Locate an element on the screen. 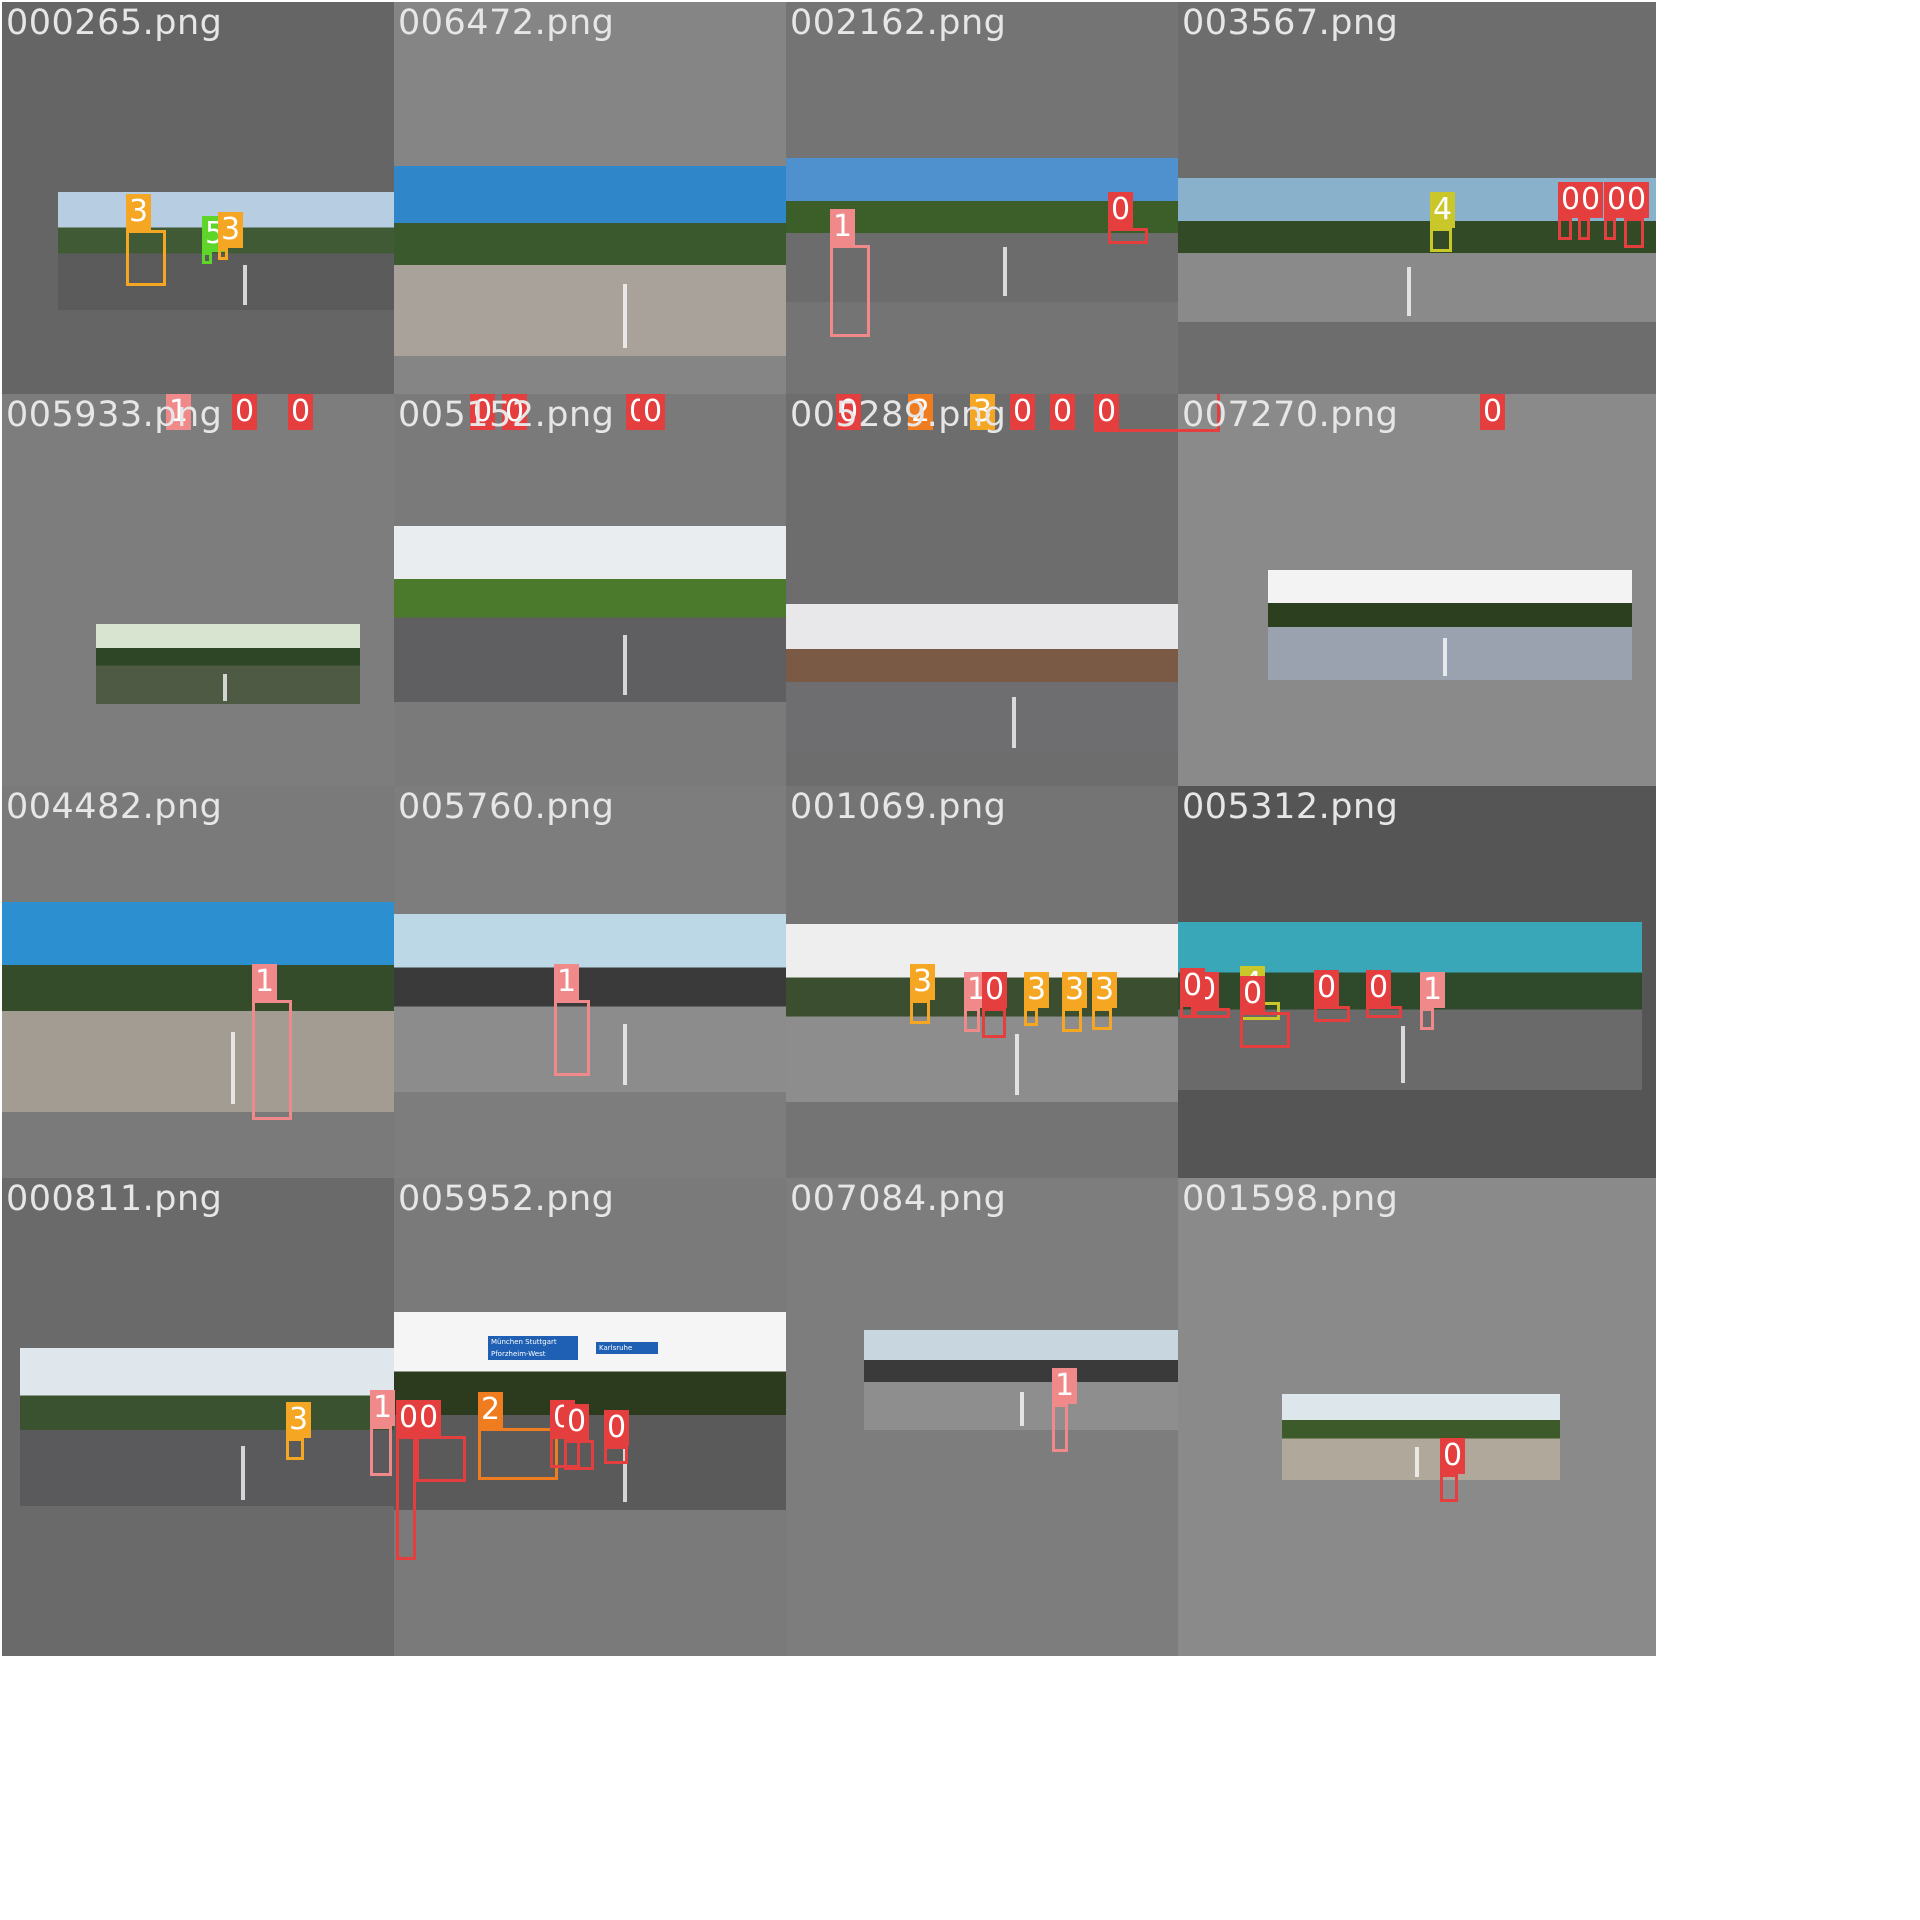  tile-filename: 002162.png is located at coordinates (898, 23).